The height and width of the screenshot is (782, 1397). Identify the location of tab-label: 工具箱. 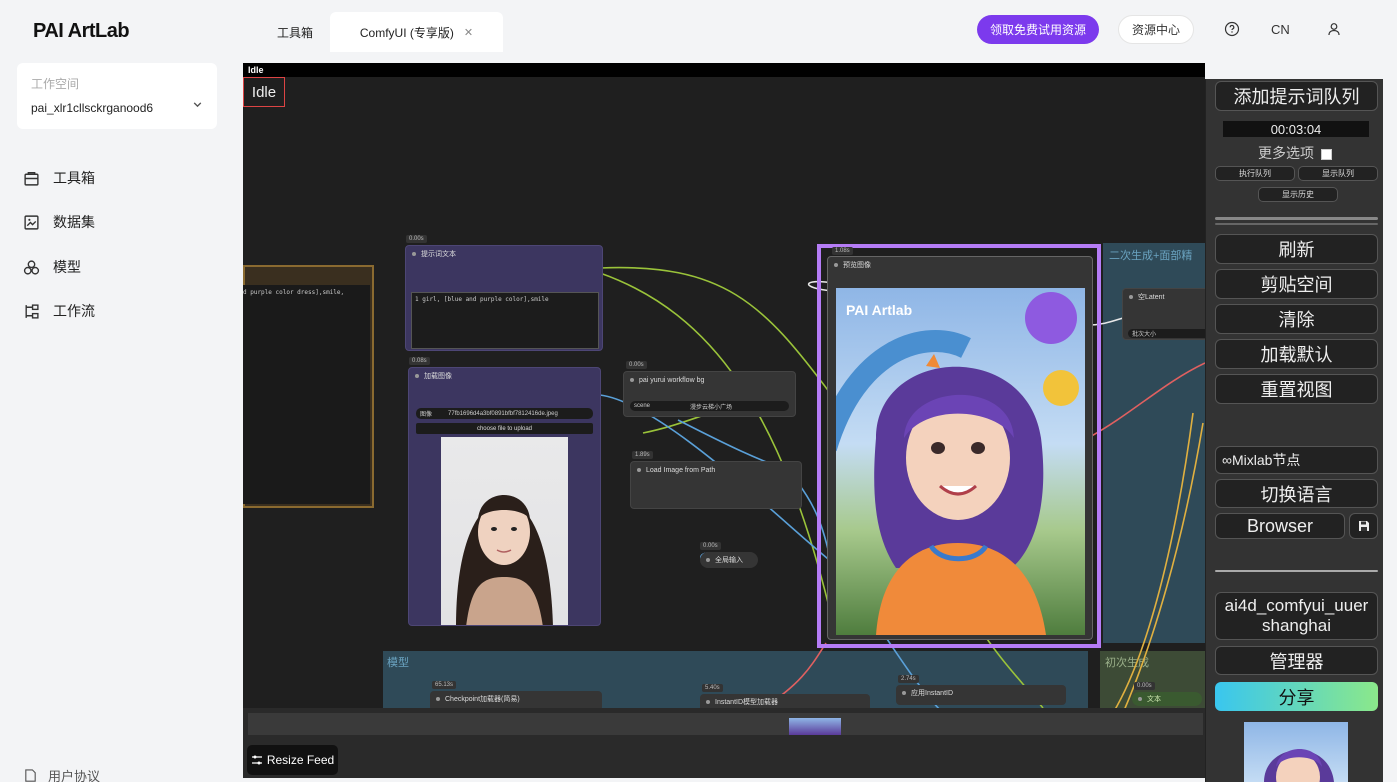
(294, 32).